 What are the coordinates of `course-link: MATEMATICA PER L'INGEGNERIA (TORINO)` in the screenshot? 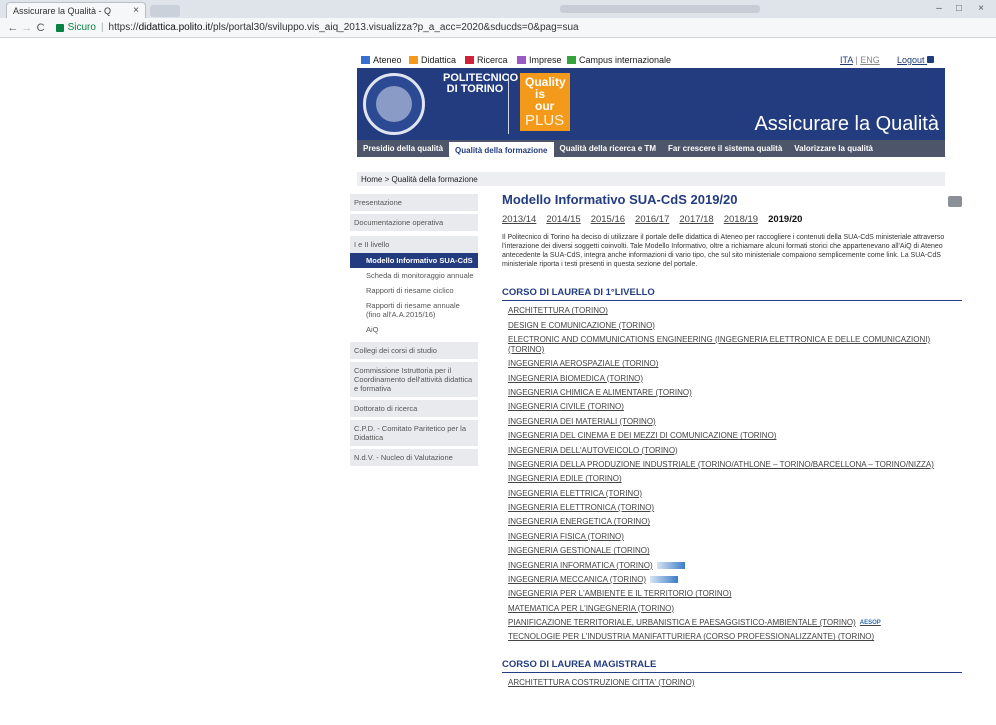 It's located at (732, 609).